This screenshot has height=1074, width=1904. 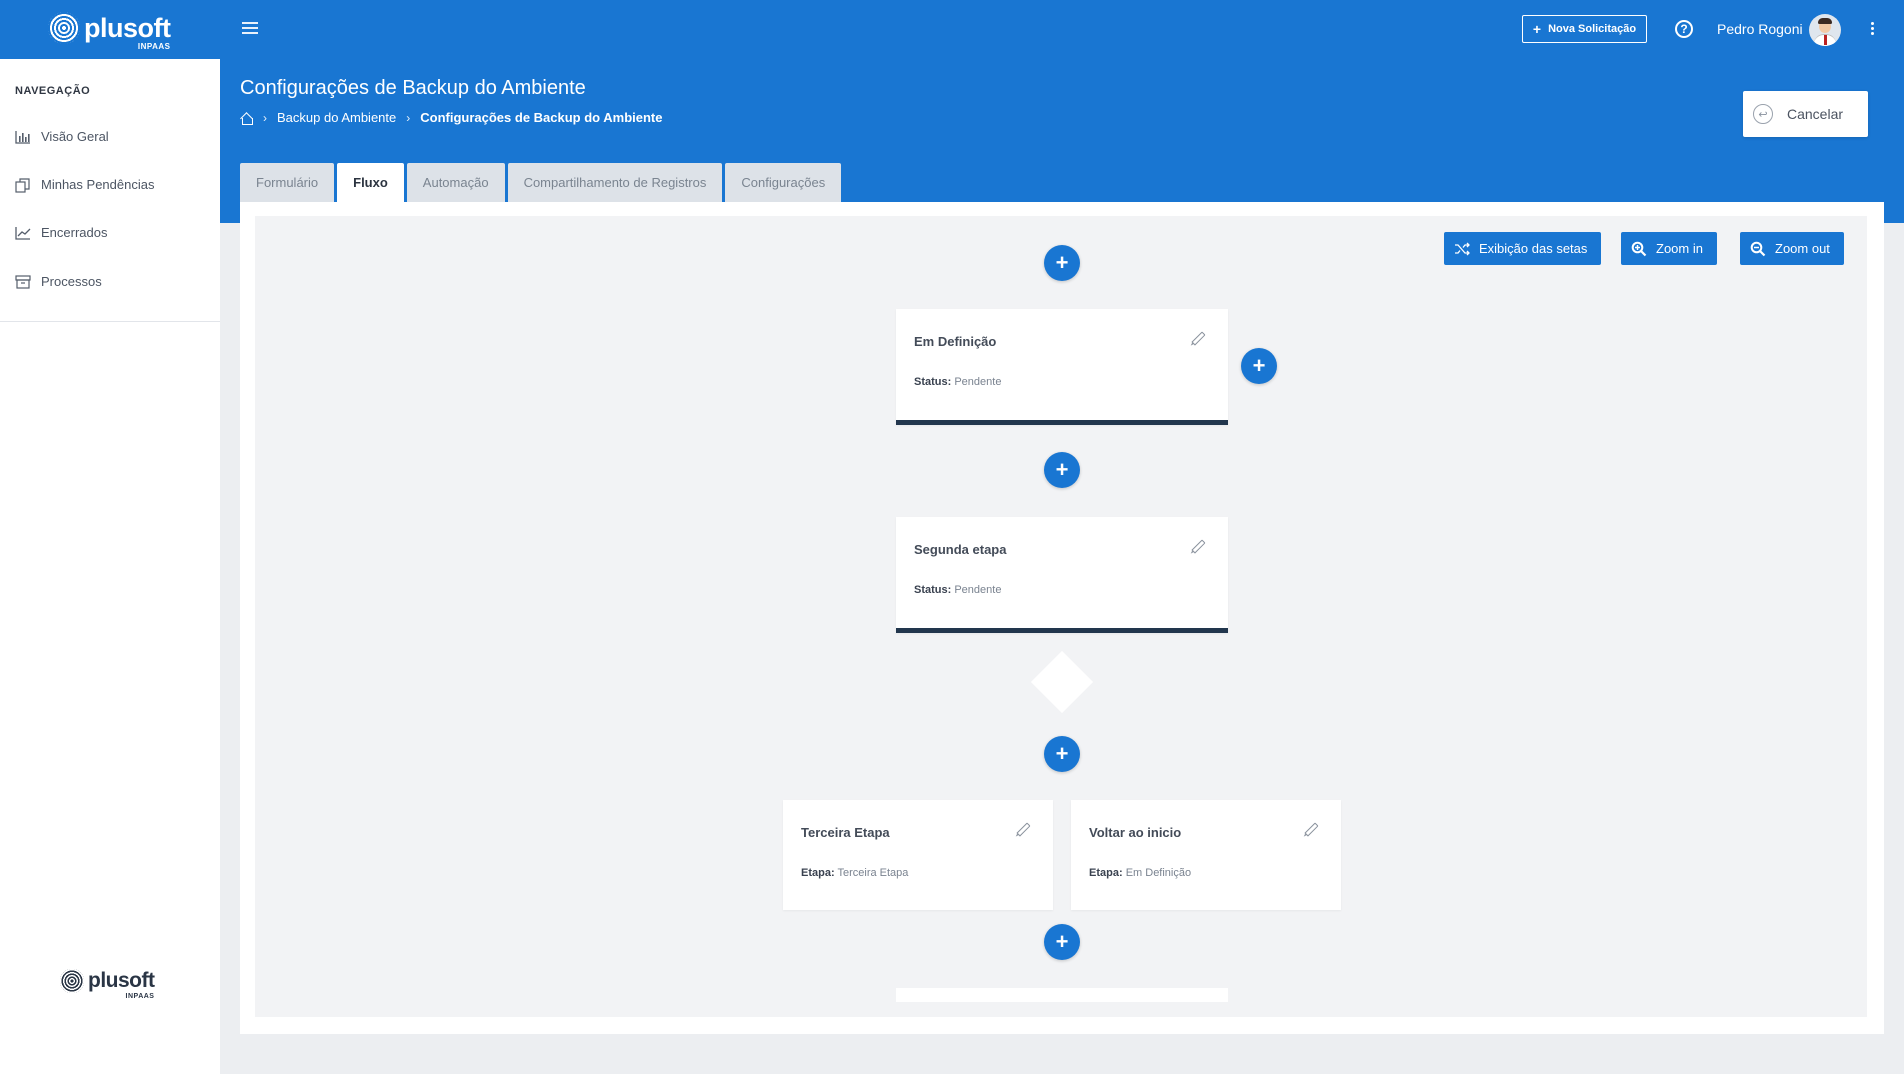 I want to click on zoom-out-button: Zoom out, so click(x=1792, y=248).